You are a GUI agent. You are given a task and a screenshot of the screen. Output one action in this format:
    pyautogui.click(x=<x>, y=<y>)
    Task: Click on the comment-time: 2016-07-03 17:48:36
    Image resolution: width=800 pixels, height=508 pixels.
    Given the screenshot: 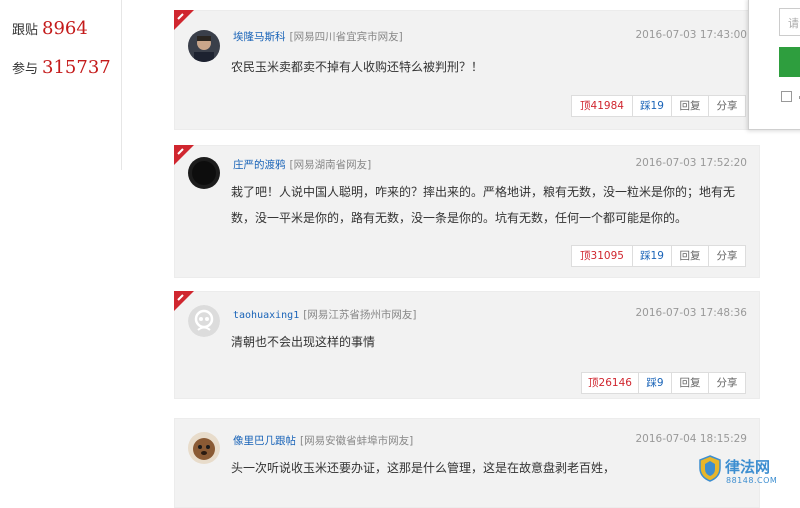 What is the action you would take?
    pyautogui.click(x=691, y=313)
    